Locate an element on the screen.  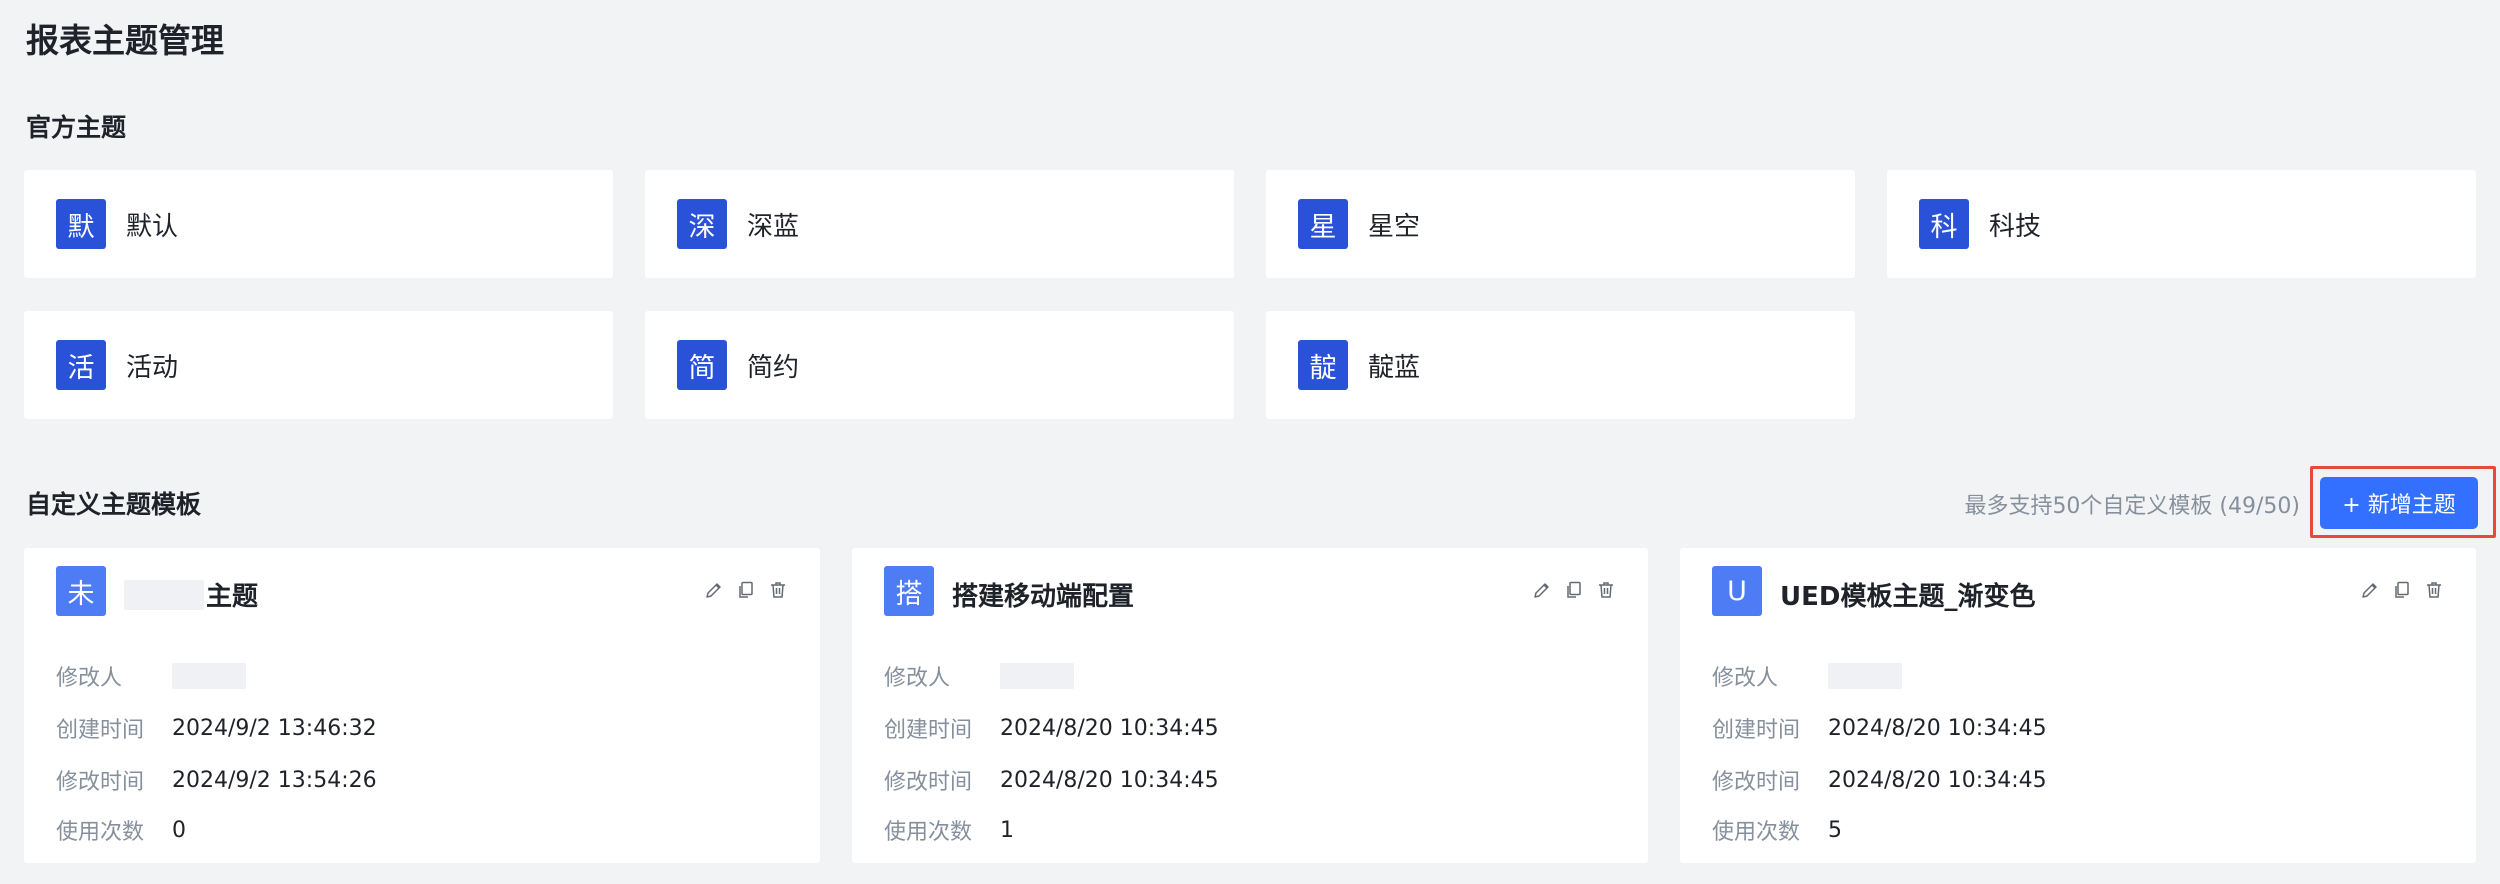
redacted-text is located at coordinates (164, 594).